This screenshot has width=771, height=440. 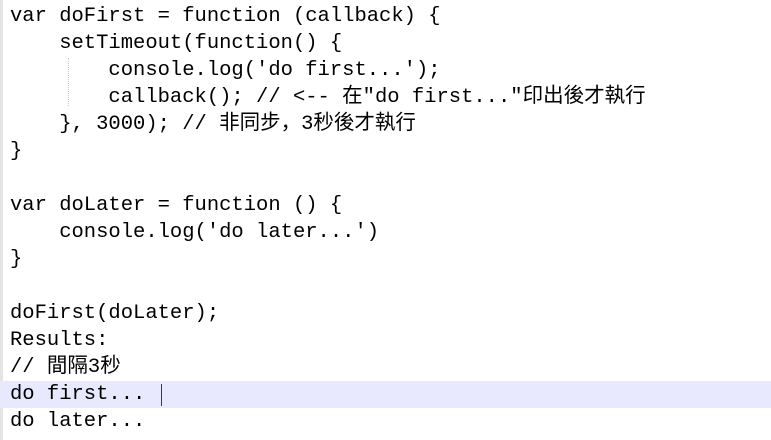 What do you see at coordinates (385, 340) in the screenshot?
I see `code-line-13: Results:` at bounding box center [385, 340].